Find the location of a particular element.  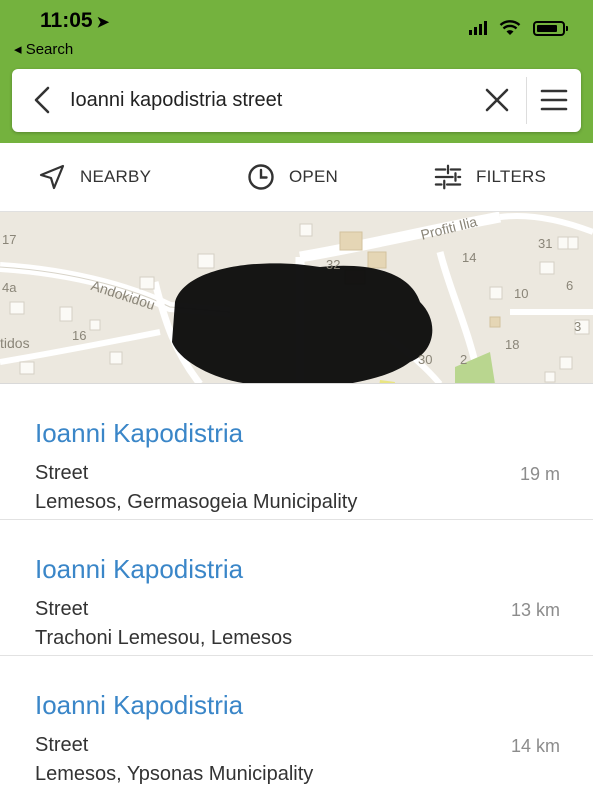

filters-label: FILTERS is located at coordinates (511, 176).